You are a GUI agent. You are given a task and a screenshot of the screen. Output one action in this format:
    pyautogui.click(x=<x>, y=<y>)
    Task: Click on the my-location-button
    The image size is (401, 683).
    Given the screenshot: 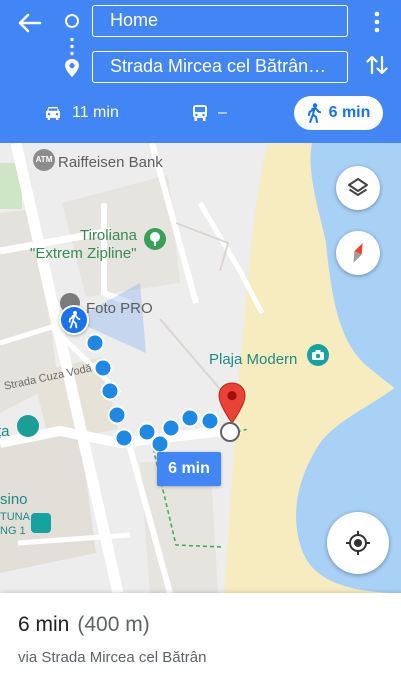 What is the action you would take?
    pyautogui.click(x=358, y=543)
    